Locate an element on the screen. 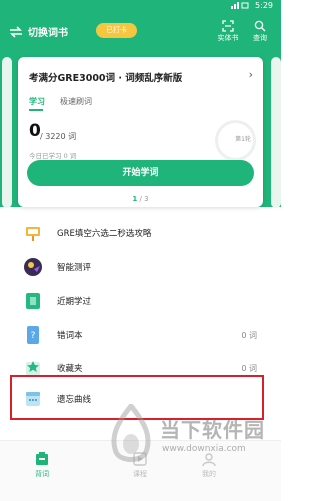 The width and height of the screenshot is (320, 501). book-title: 考满分GRE3000词 · 词频乱序新版 is located at coordinates (105, 77).